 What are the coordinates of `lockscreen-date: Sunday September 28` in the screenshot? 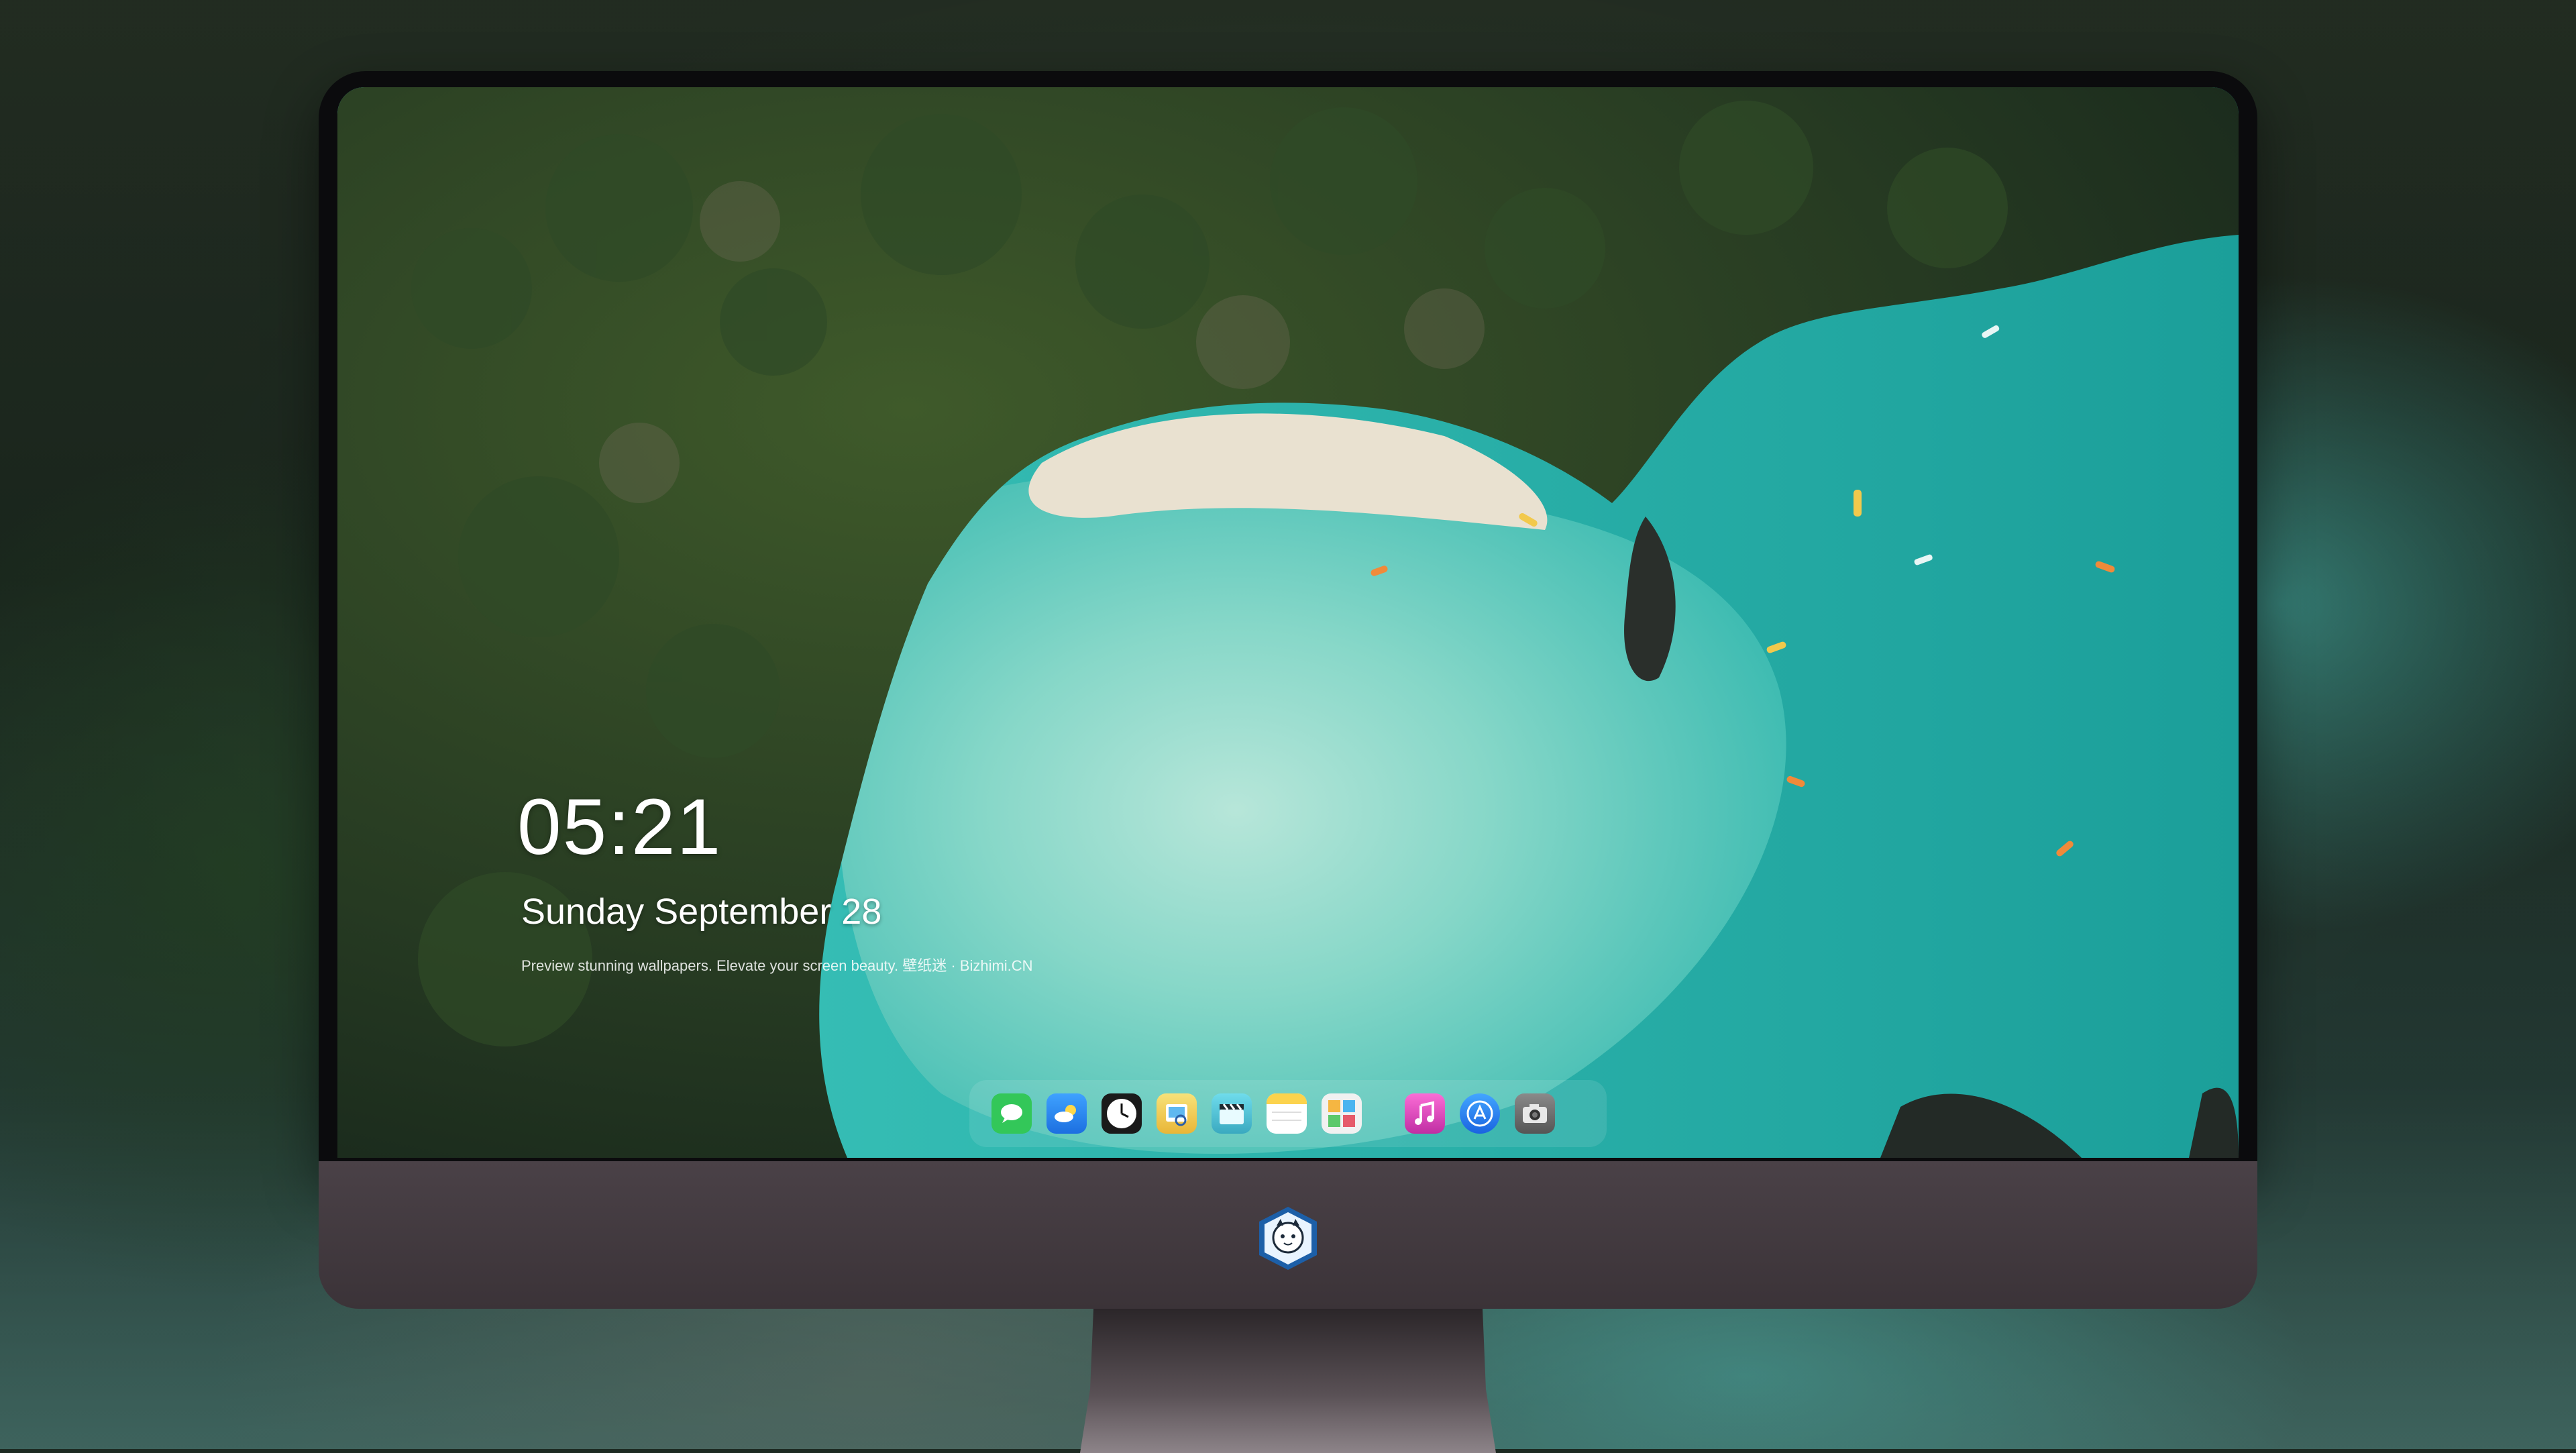 It's located at (701, 912).